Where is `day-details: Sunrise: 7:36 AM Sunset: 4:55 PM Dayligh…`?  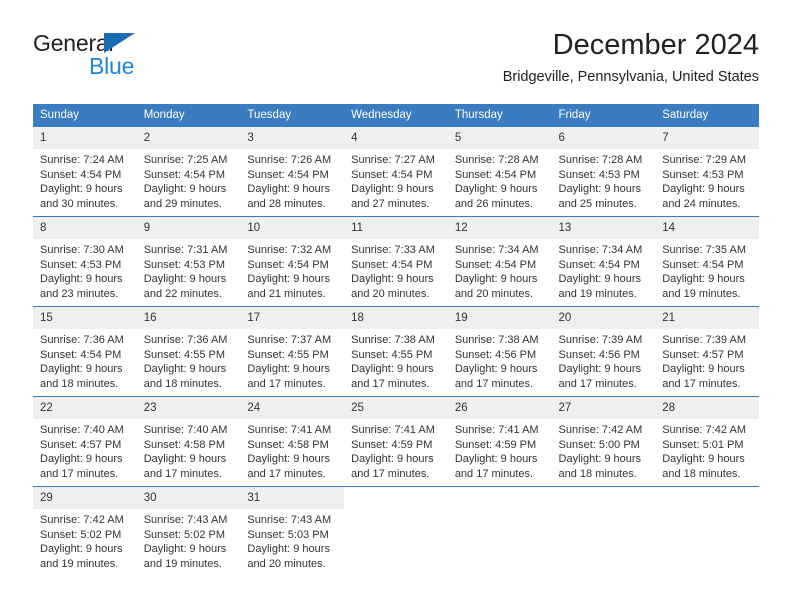 day-details: Sunrise: 7:36 AM Sunset: 4:55 PM Dayligh… is located at coordinates (189, 360).